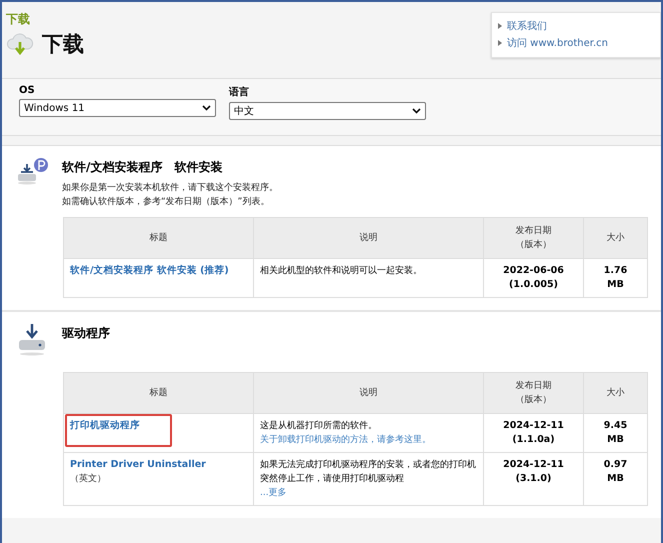  I want to click on title-note: （英文）, so click(88, 479).